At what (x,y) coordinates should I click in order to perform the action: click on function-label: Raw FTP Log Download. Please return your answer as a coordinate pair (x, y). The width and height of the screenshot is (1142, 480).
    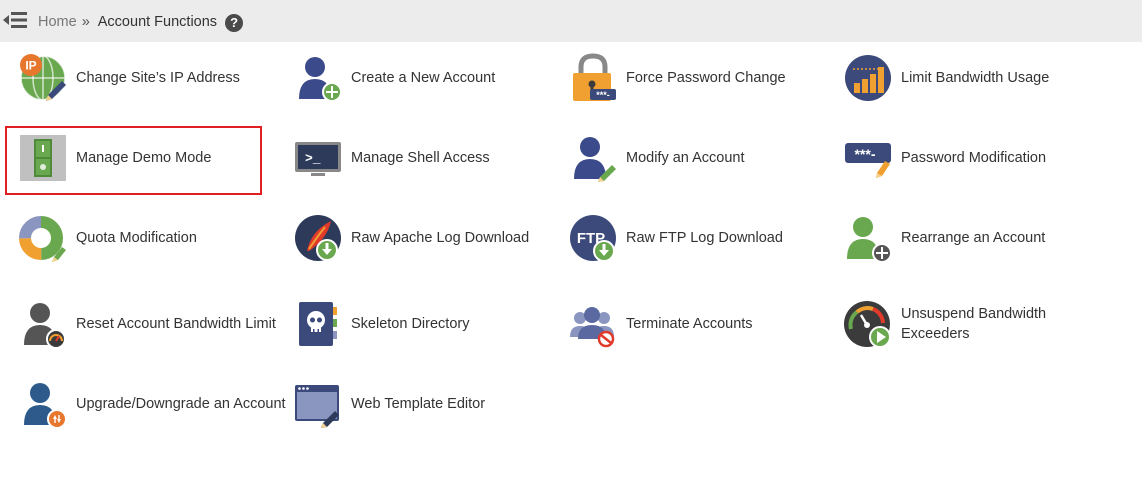
    Looking at the image, I should click on (704, 238).